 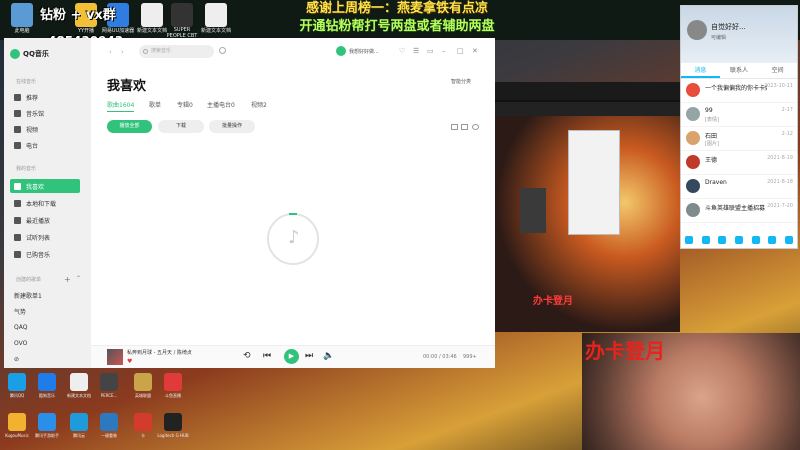 I want to click on game-icon, so click(x=755, y=240).